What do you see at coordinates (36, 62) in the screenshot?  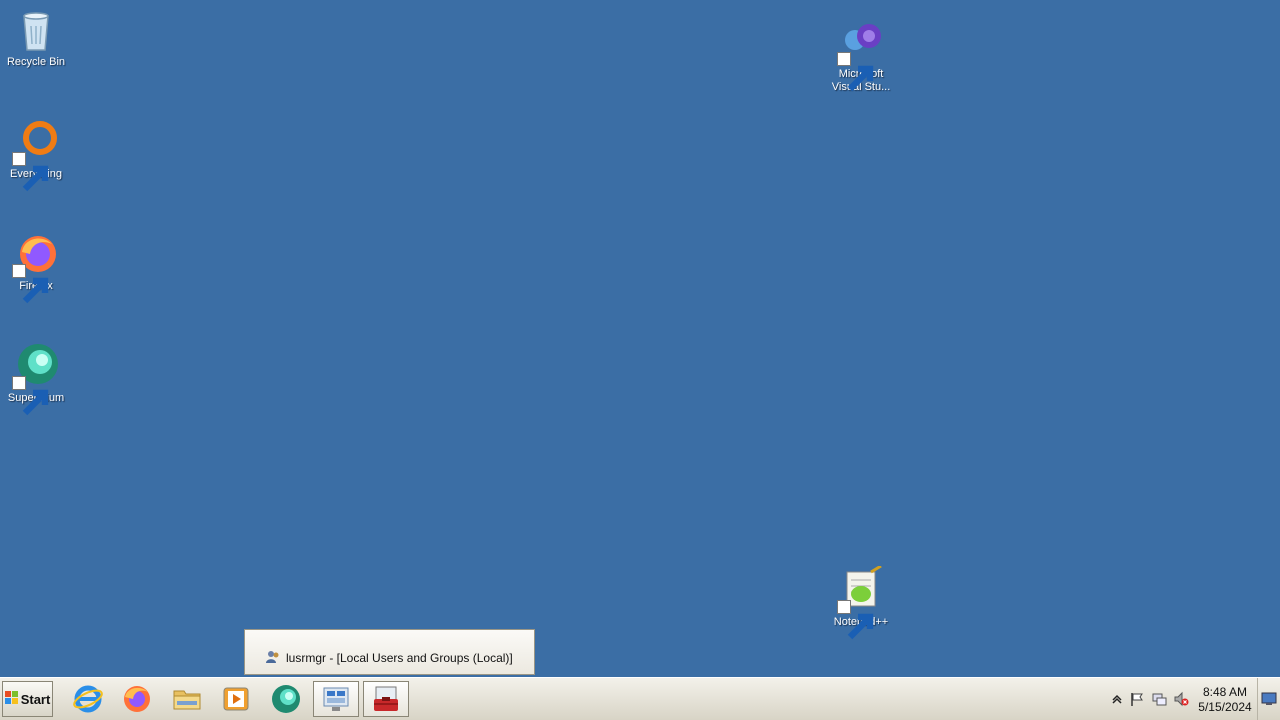 I see `desktop-icon-label: Recycle Bin` at bounding box center [36, 62].